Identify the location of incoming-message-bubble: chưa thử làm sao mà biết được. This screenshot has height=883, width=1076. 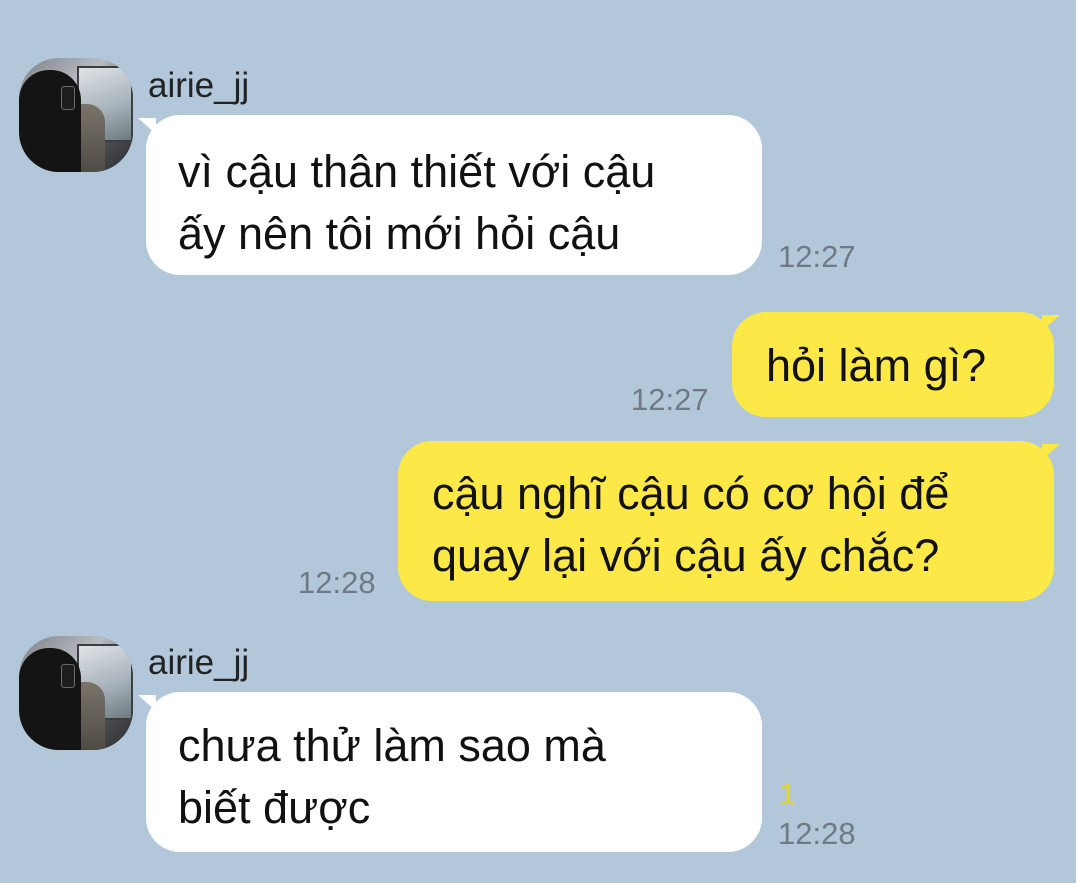
(454, 772).